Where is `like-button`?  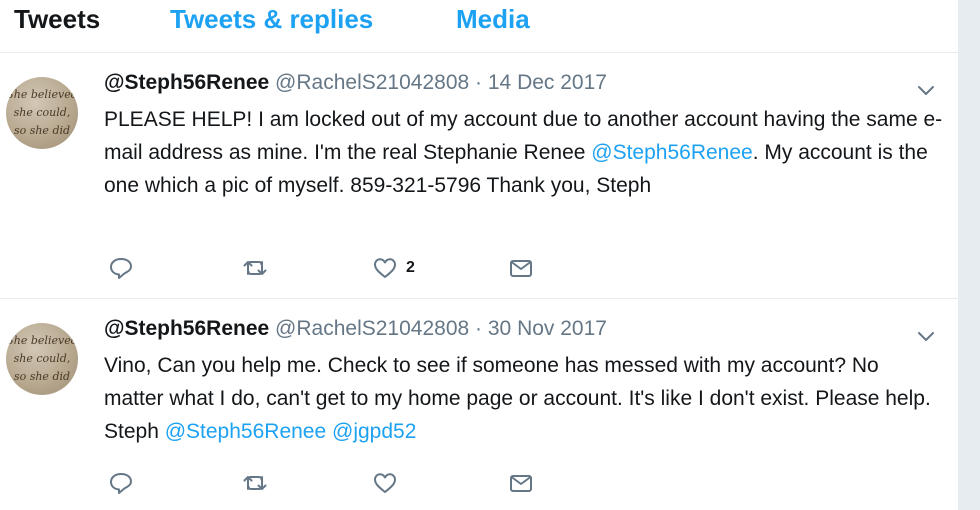
like-button is located at coordinates (385, 483).